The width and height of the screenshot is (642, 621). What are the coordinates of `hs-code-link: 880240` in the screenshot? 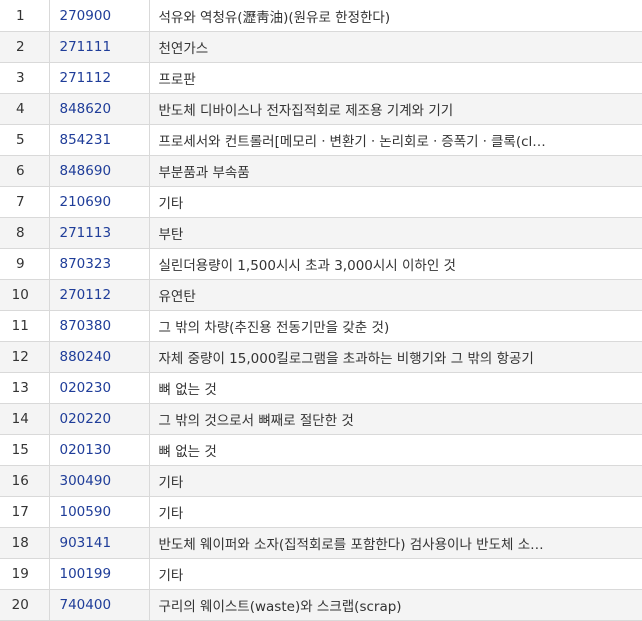 It's located at (86, 357).